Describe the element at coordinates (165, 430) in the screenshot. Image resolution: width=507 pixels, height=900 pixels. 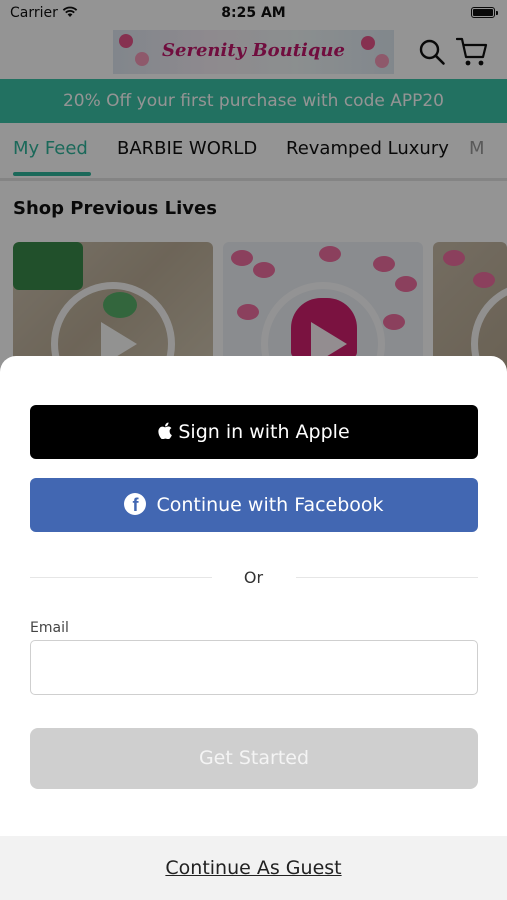
I see `apple-icon` at that location.